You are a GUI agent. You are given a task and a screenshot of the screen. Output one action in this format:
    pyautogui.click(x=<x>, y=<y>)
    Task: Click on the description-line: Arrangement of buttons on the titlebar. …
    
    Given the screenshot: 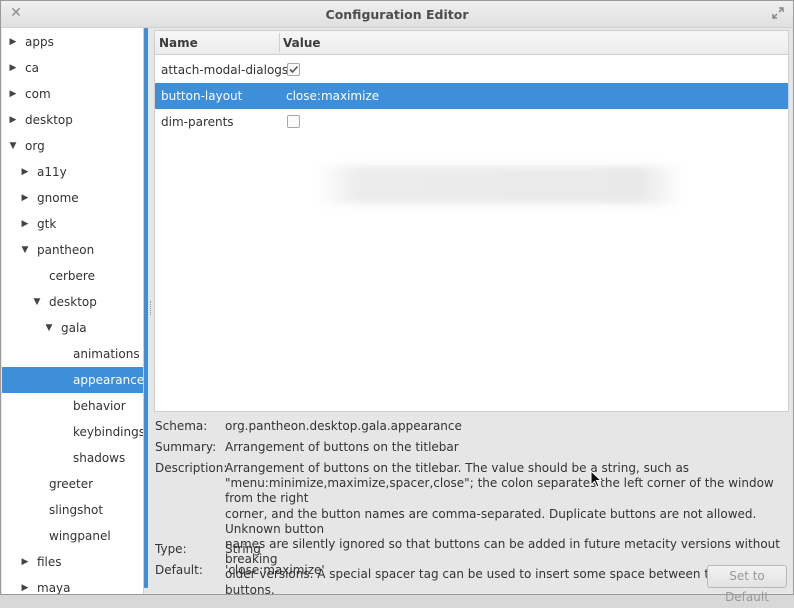 What is the action you would take?
    pyautogui.click(x=457, y=468)
    